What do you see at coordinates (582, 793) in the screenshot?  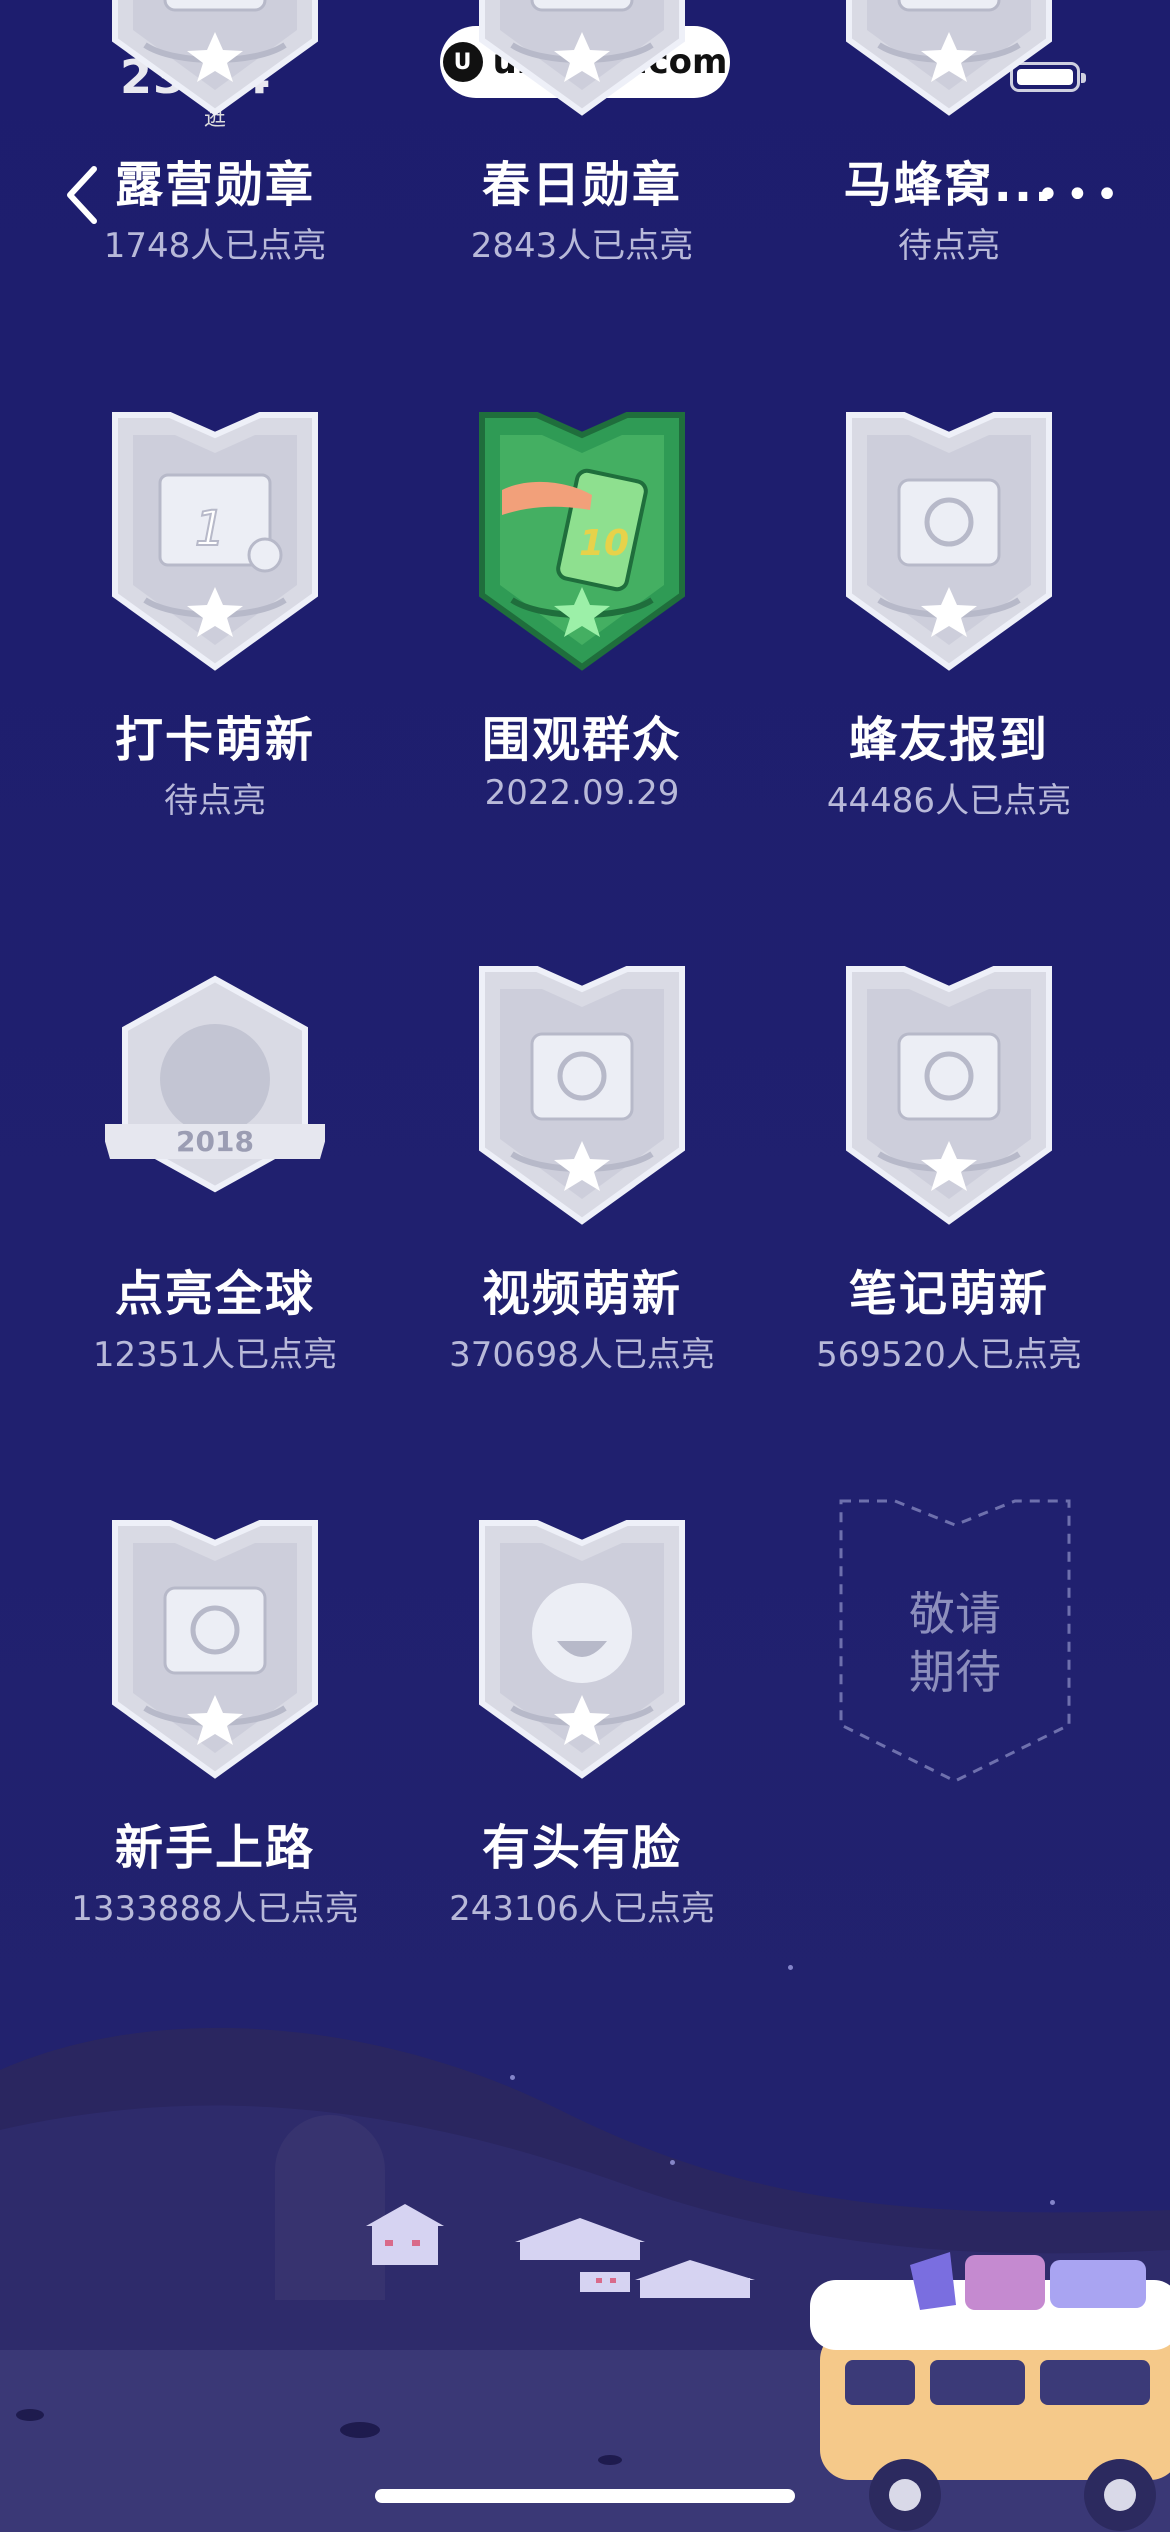 I see `badge-subtext: 2022.09.29` at bounding box center [582, 793].